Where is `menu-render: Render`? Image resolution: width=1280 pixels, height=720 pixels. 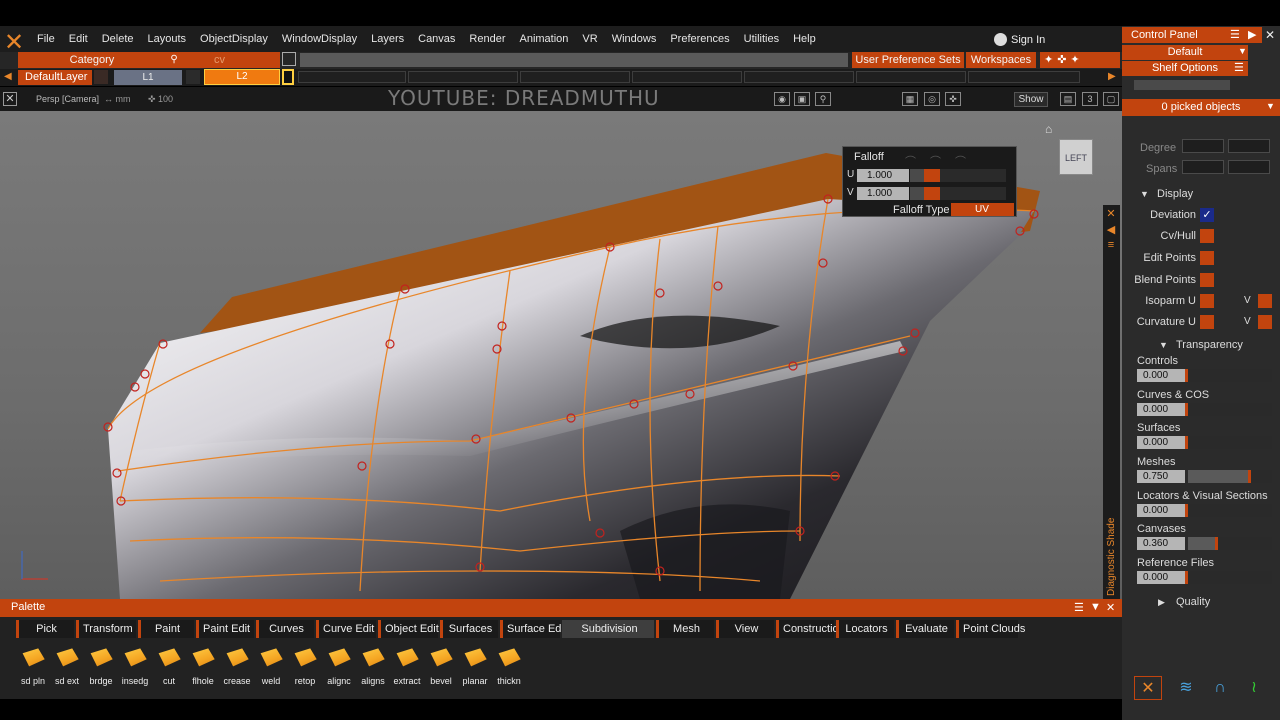 menu-render: Render is located at coordinates (491, 39).